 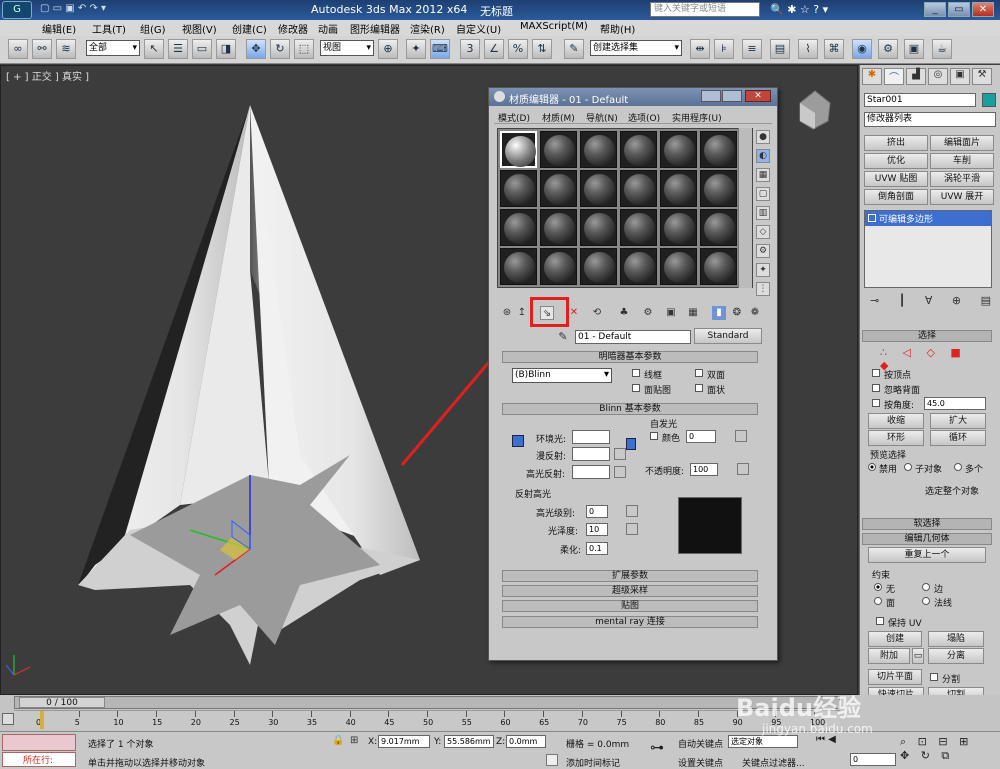 What do you see at coordinates (633, 97) in the screenshot?
I see `material-editor-titlebar: 材质编辑器 - 01 - Default ✕` at bounding box center [633, 97].